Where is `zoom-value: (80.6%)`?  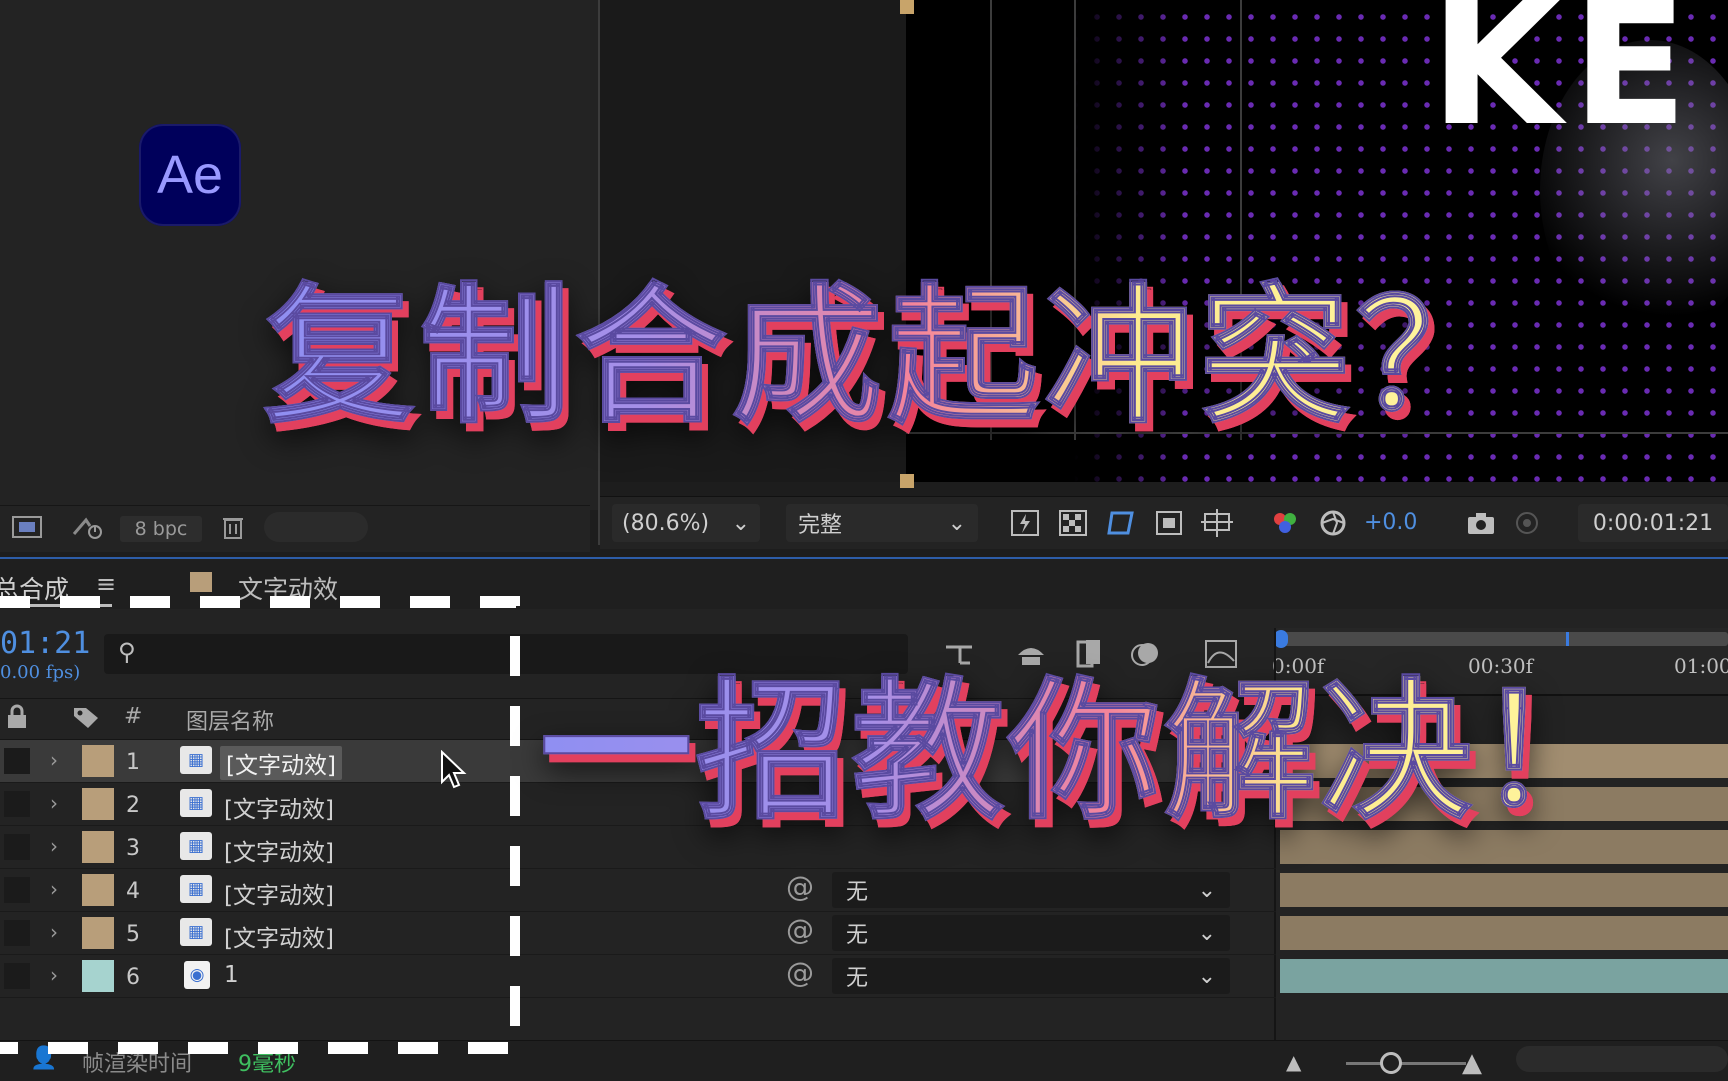
zoom-value: (80.6%) is located at coordinates (666, 523).